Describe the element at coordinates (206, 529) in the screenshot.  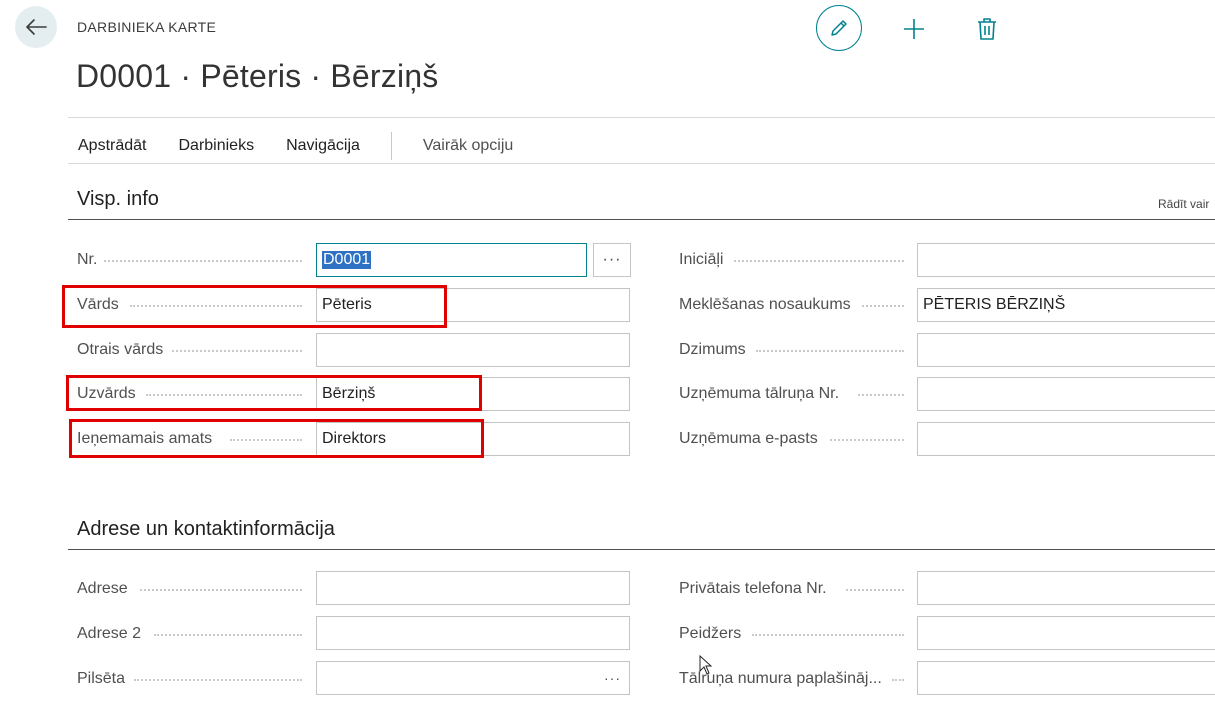
I see `section-title-address: Adrese un kontaktinformācija` at that location.